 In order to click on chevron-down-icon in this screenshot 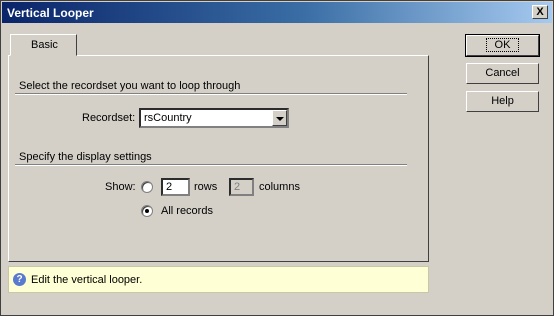, I will do `click(279, 118)`.